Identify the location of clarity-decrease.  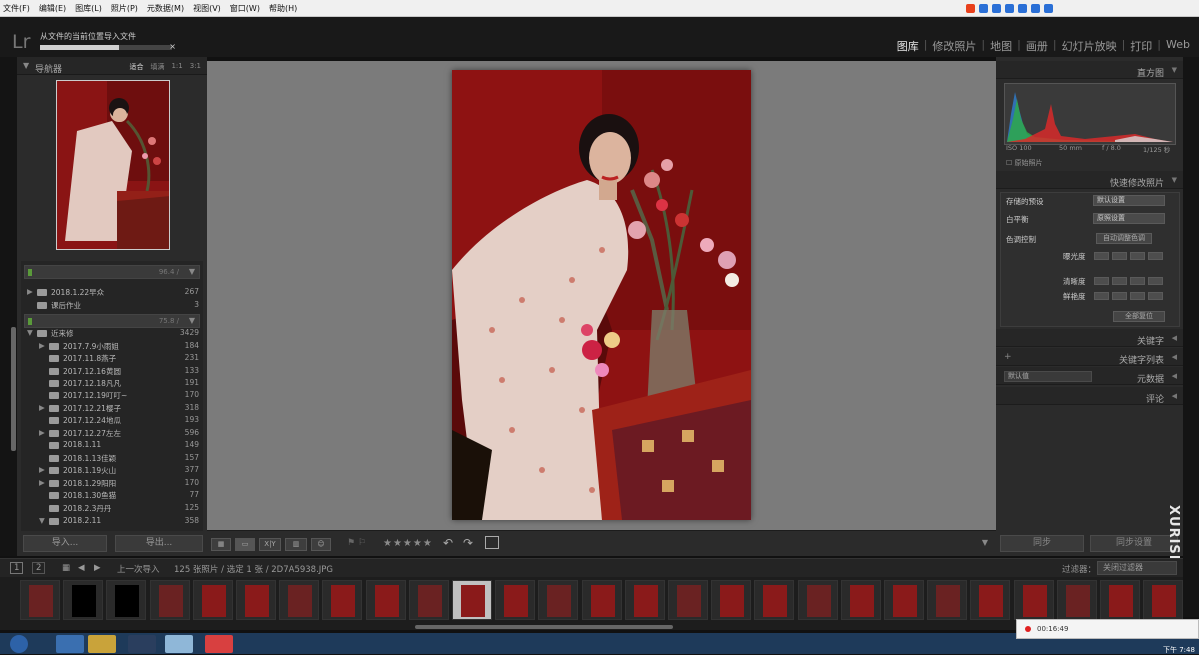
(1119, 281).